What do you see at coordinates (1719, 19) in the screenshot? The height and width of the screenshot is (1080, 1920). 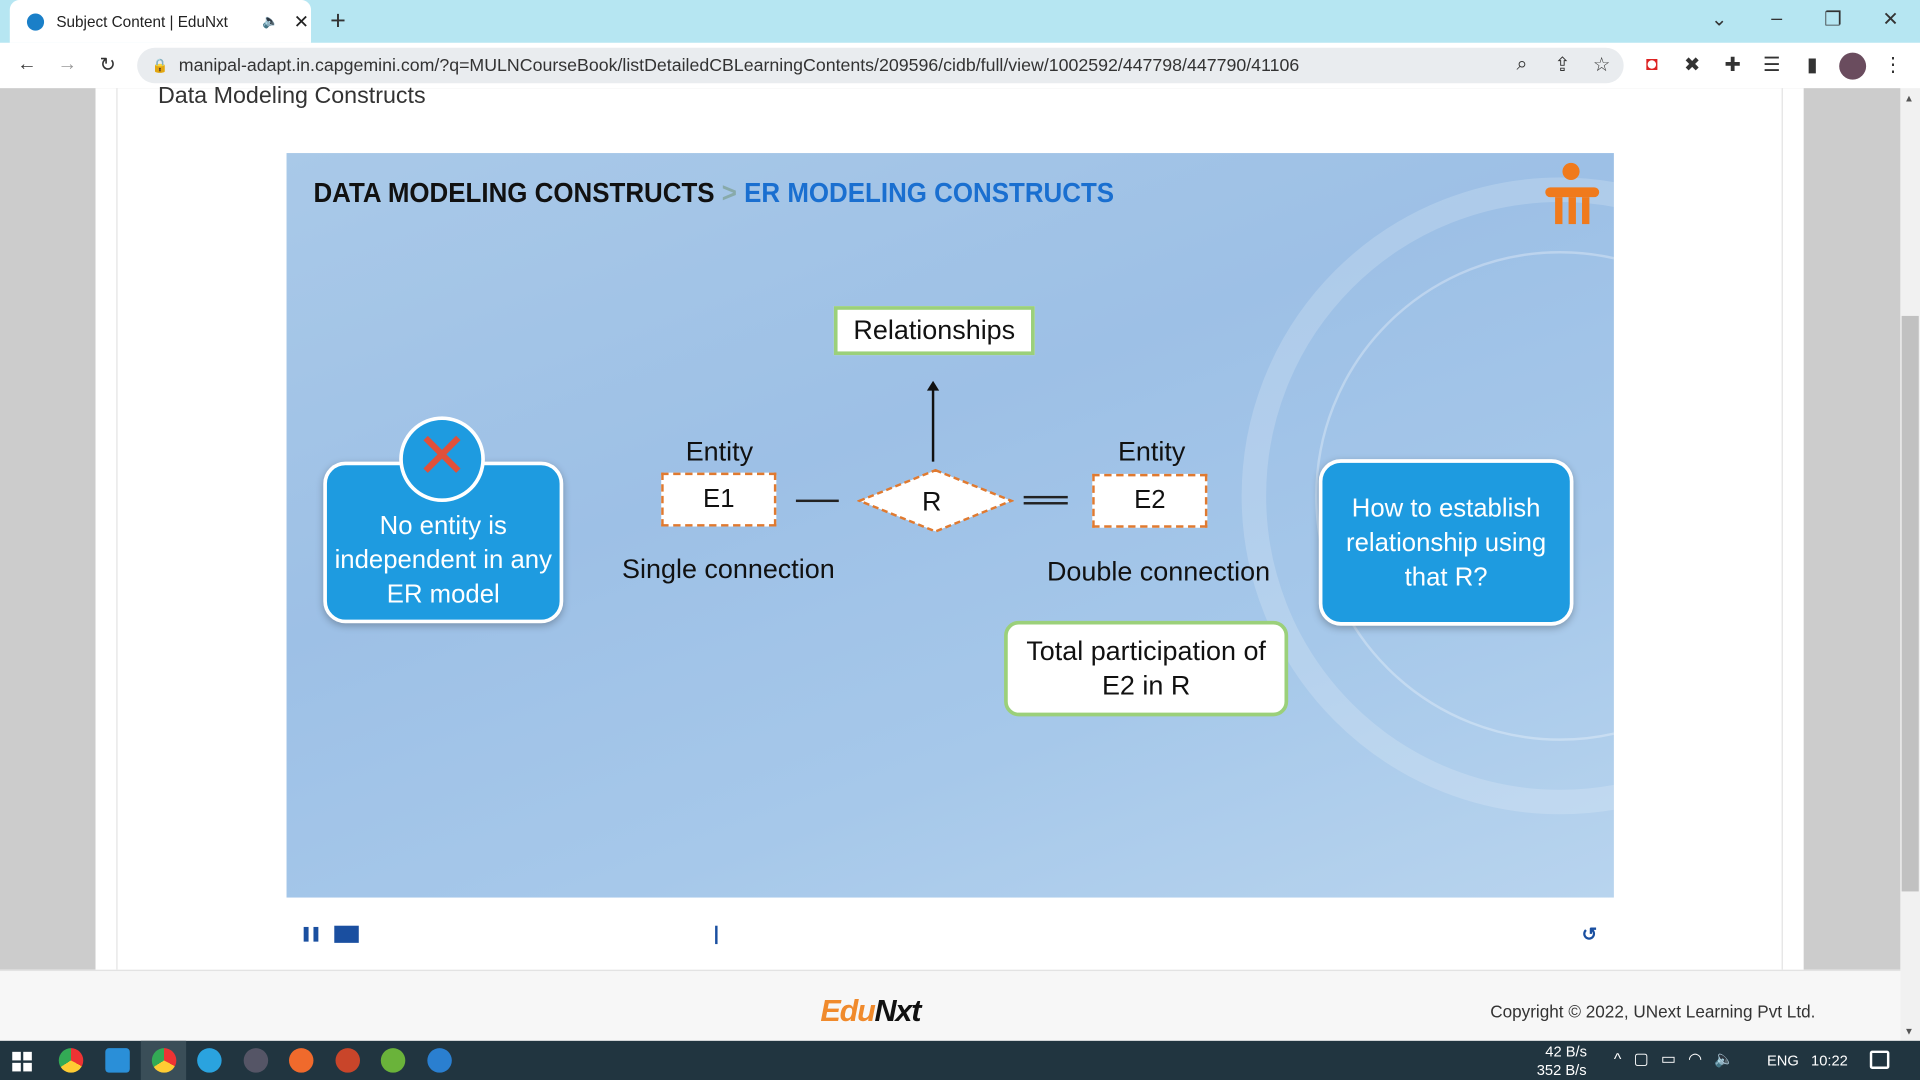 I see `tab-search-icon: ⌄` at bounding box center [1719, 19].